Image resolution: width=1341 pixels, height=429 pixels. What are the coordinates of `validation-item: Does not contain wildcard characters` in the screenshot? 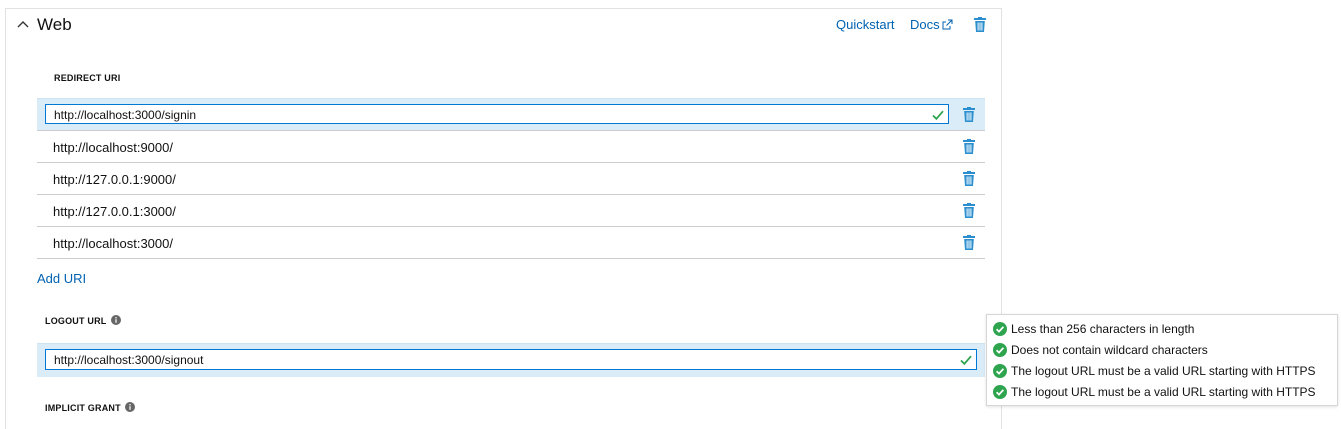 It's located at (1100, 352).